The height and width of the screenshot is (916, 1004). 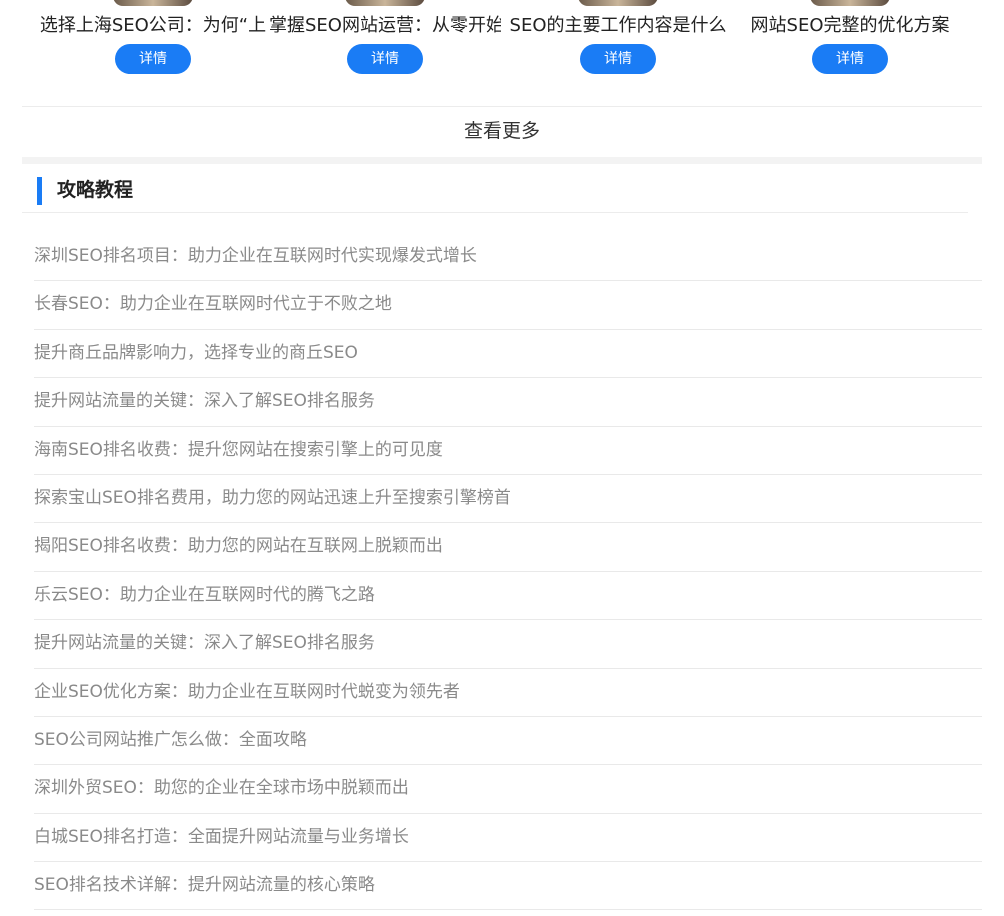 I want to click on article-card: 掌握SEO网站运营：从零开始 详情, so click(x=385, y=53).